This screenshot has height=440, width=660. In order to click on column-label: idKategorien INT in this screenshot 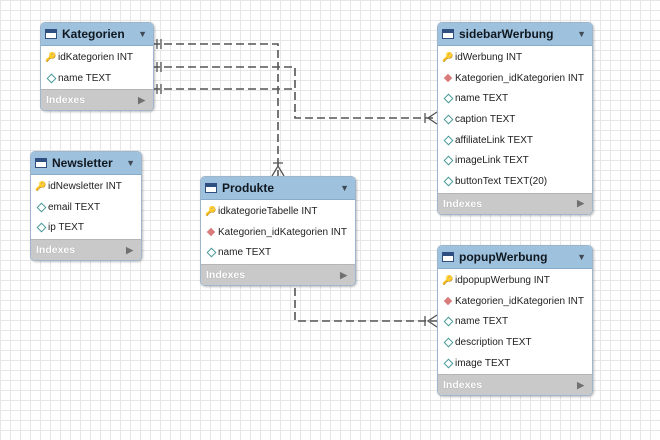, I will do `click(96, 57)`.